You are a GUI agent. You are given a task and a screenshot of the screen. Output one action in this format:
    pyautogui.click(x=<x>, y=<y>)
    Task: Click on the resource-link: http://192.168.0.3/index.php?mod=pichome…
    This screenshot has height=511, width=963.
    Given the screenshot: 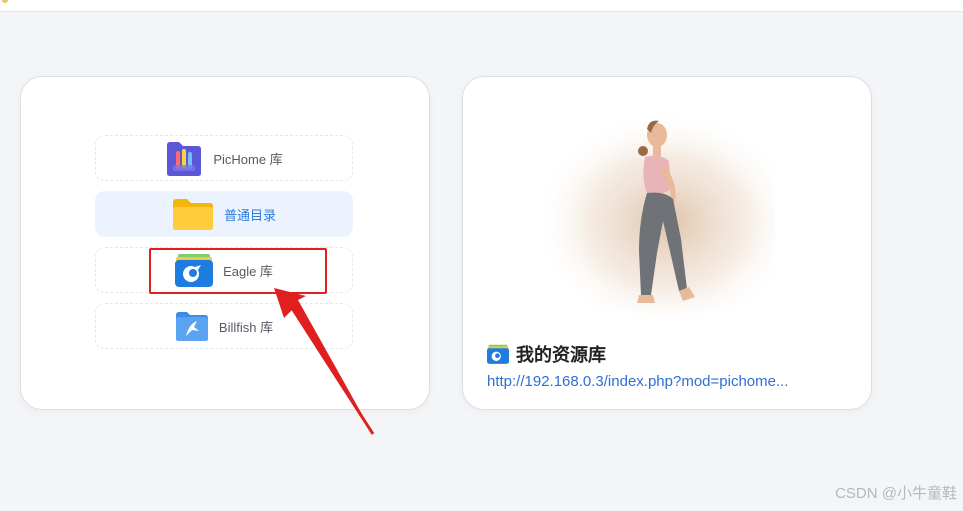 What is the action you would take?
    pyautogui.click(x=667, y=381)
    